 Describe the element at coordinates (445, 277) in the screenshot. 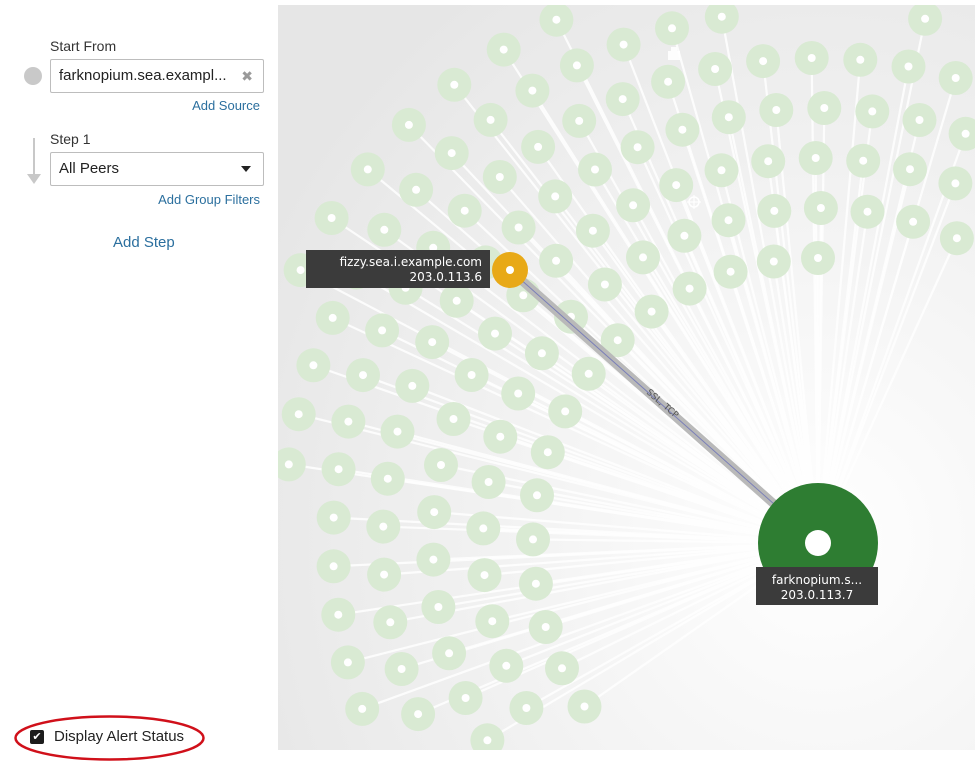

I see `peer-node-ip: 203.0.113.6` at that location.